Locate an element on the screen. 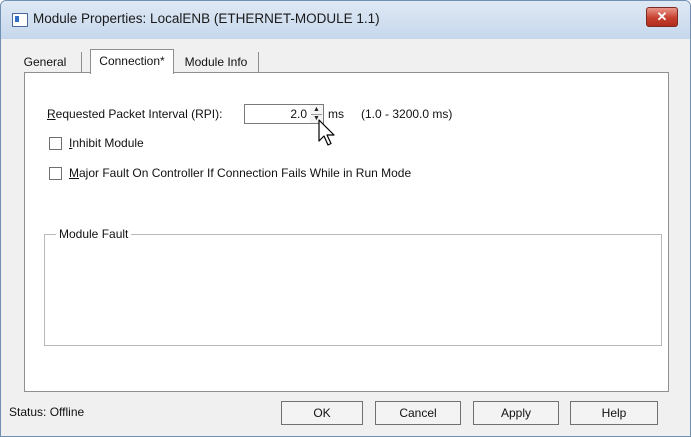 Image resolution: width=691 pixels, height=437 pixels. rpi-label: Requested Packet Interval (RPI): is located at coordinates (135, 114).